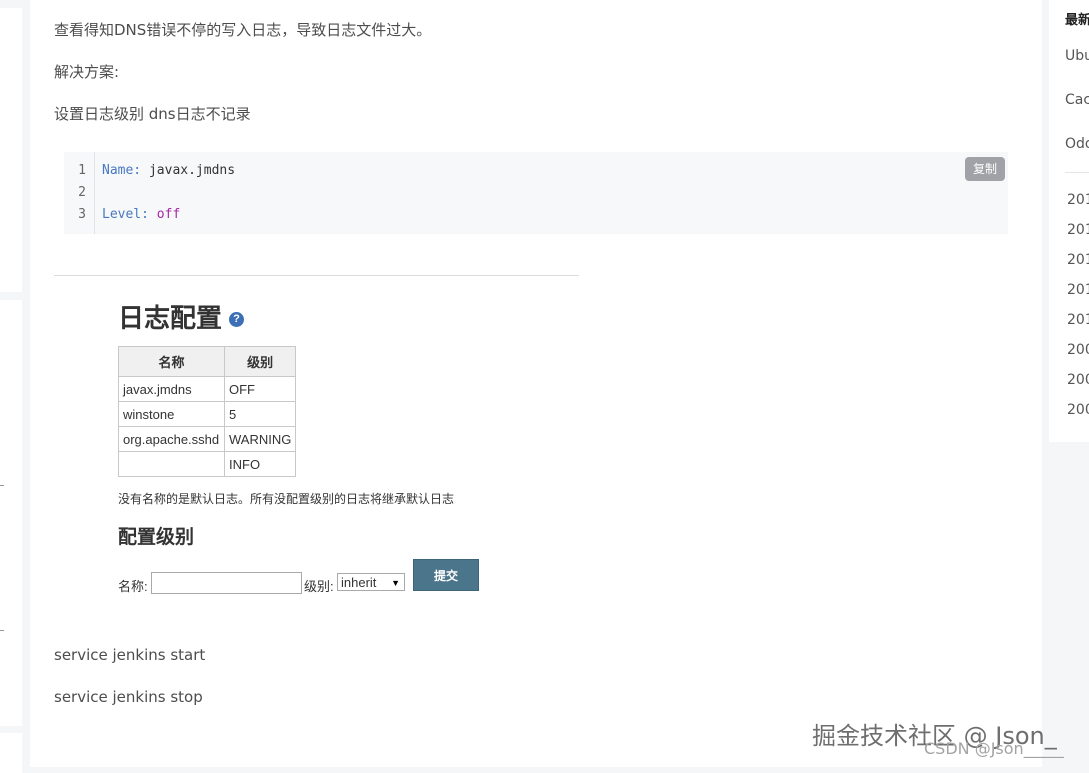 Image resolution: width=1089 pixels, height=773 pixels. Describe the element at coordinates (1077, 56) in the screenshot. I see `sidebar-item-latest: Ubu` at that location.